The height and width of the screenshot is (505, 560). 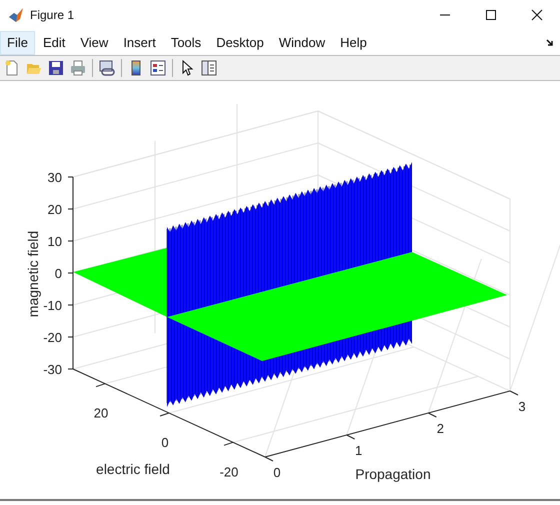 What do you see at coordinates (52, 15) in the screenshot?
I see `window-title: Figure 1` at bounding box center [52, 15].